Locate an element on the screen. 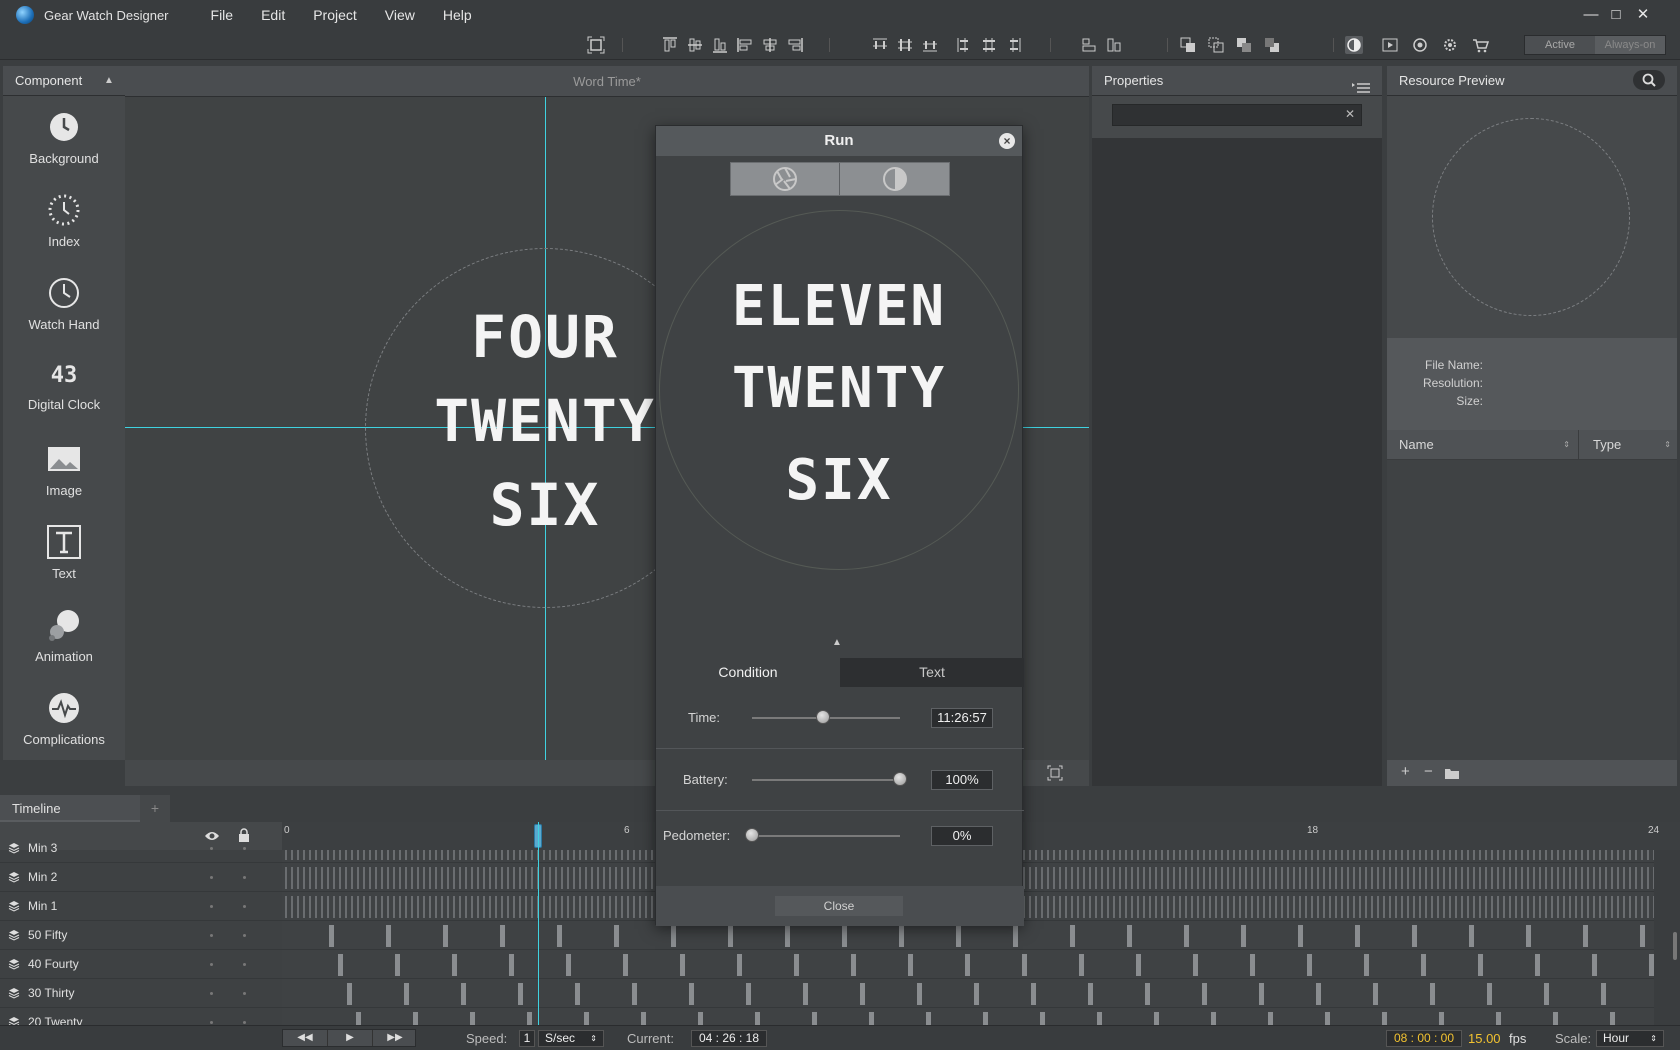  component-background: Background is located at coordinates (64, 138).